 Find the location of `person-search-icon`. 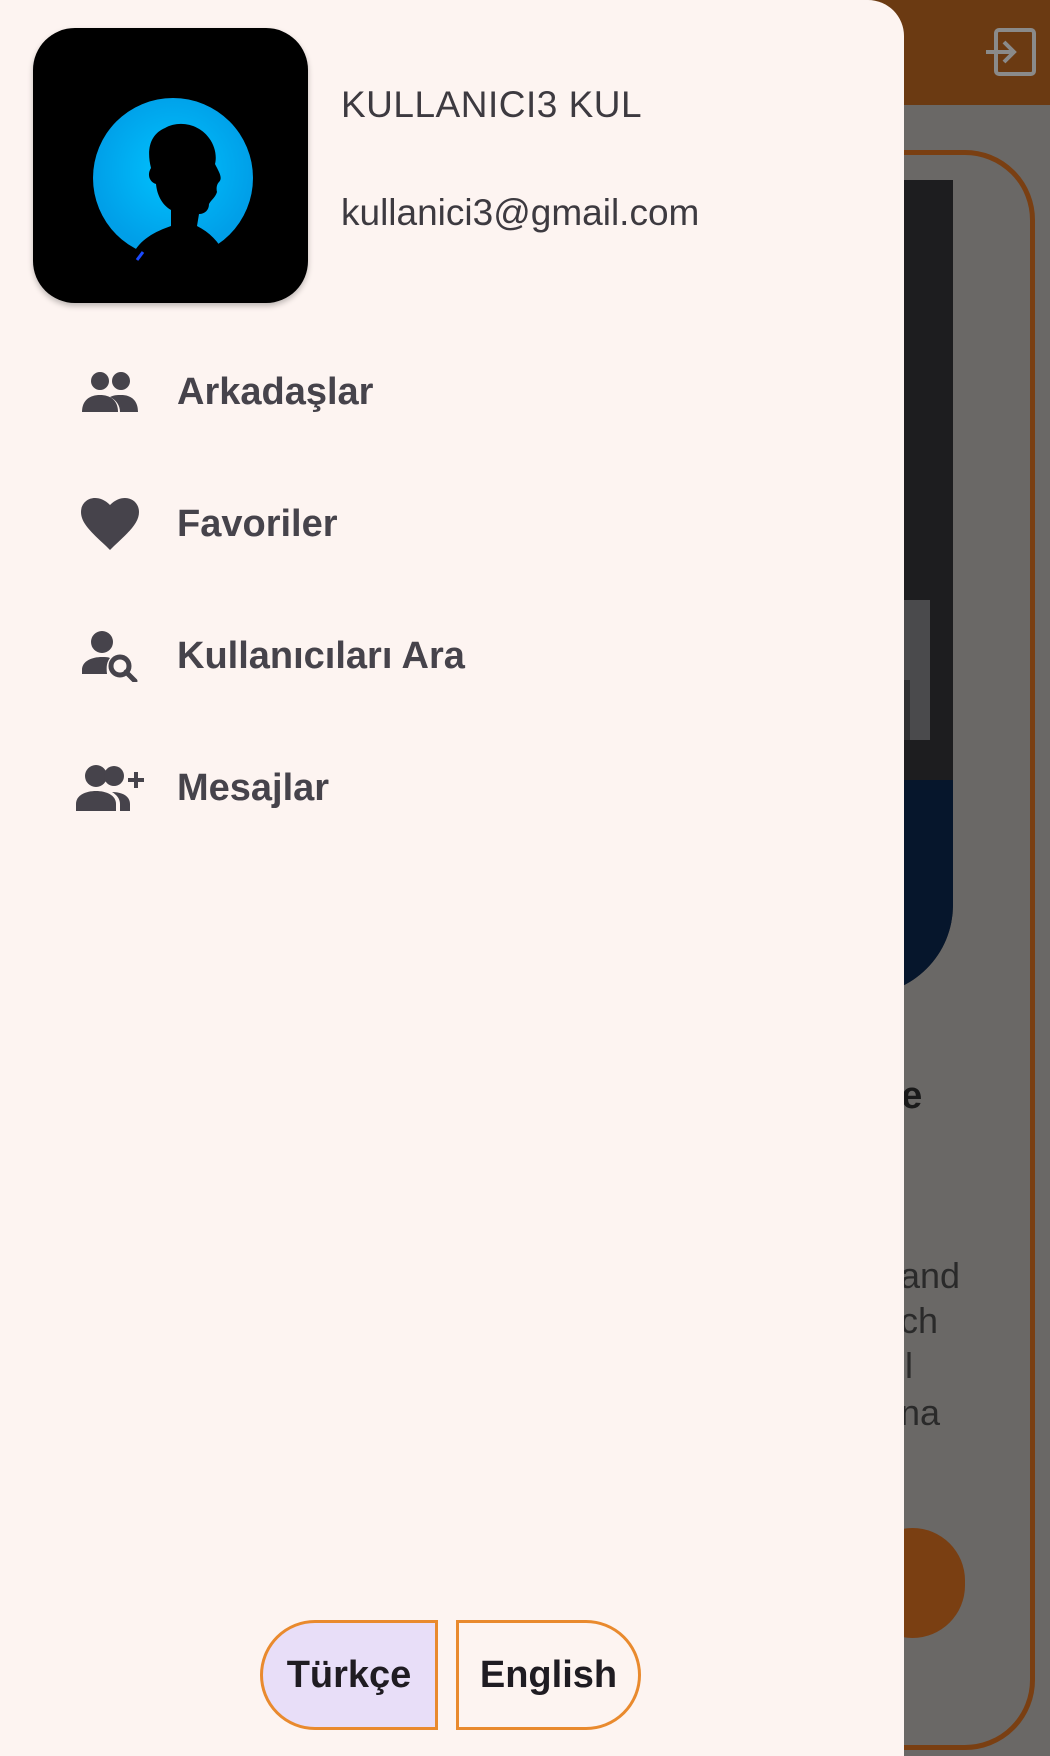

person-search-icon is located at coordinates (110, 656).